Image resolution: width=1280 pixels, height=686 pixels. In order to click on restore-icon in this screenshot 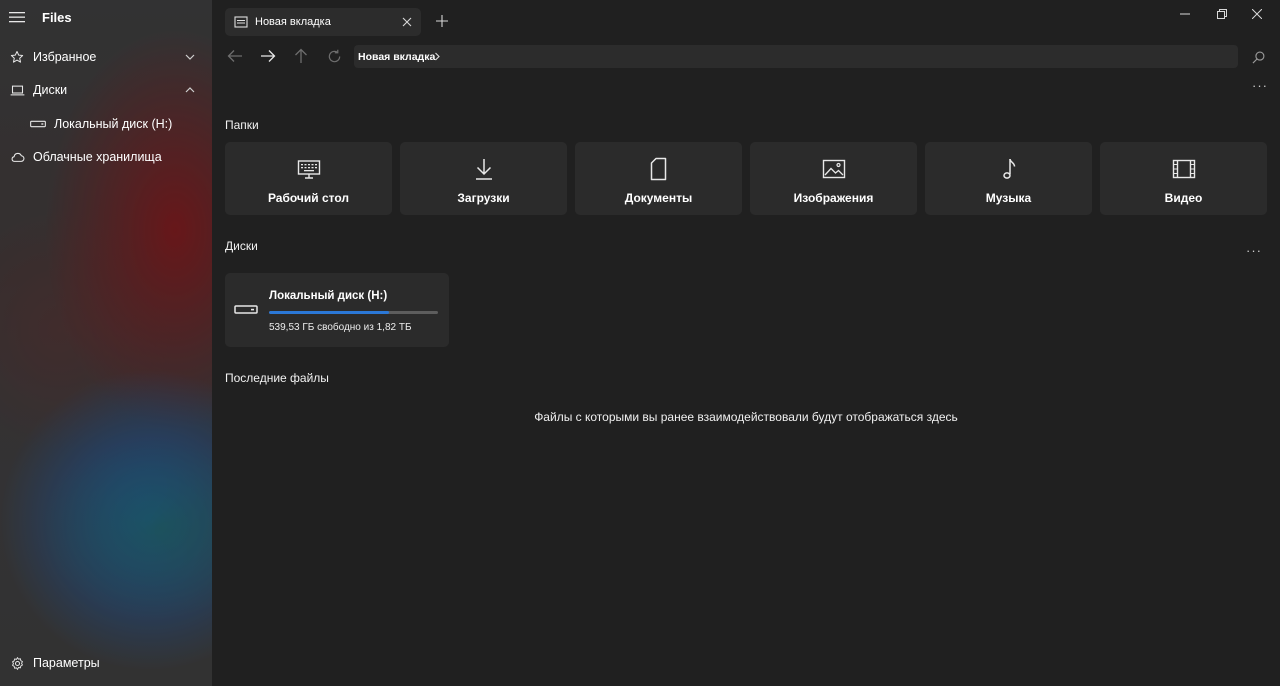, I will do `click(1222, 14)`.